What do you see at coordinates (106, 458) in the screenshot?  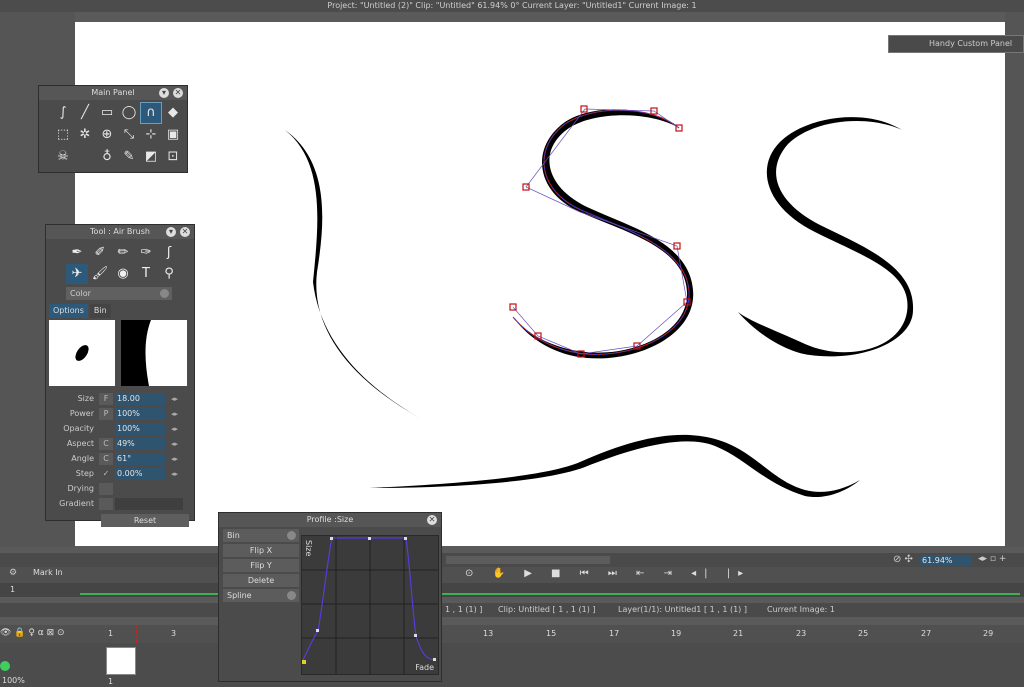 I see `angle-toggle: C` at bounding box center [106, 458].